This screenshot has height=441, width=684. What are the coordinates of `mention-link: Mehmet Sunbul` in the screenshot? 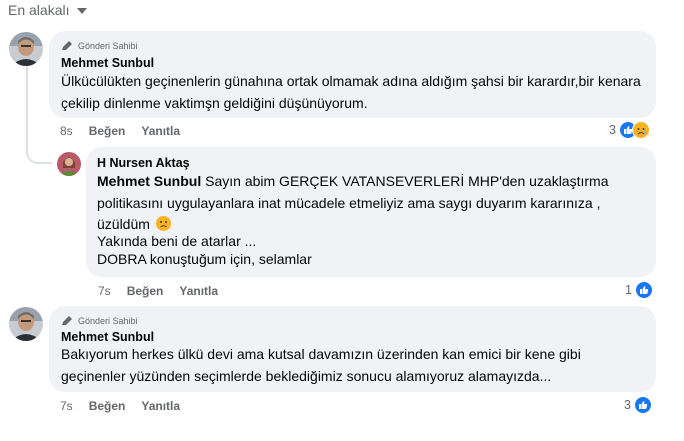 It's located at (149, 181).